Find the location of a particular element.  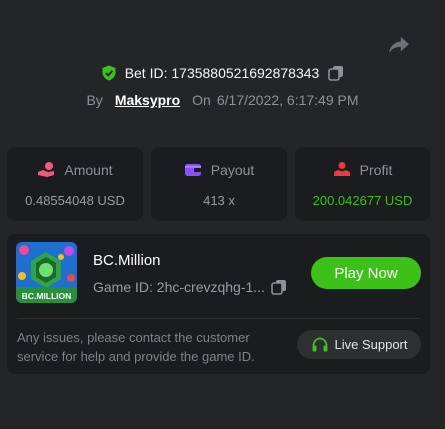

live-support-label: Live Support is located at coordinates (371, 344).